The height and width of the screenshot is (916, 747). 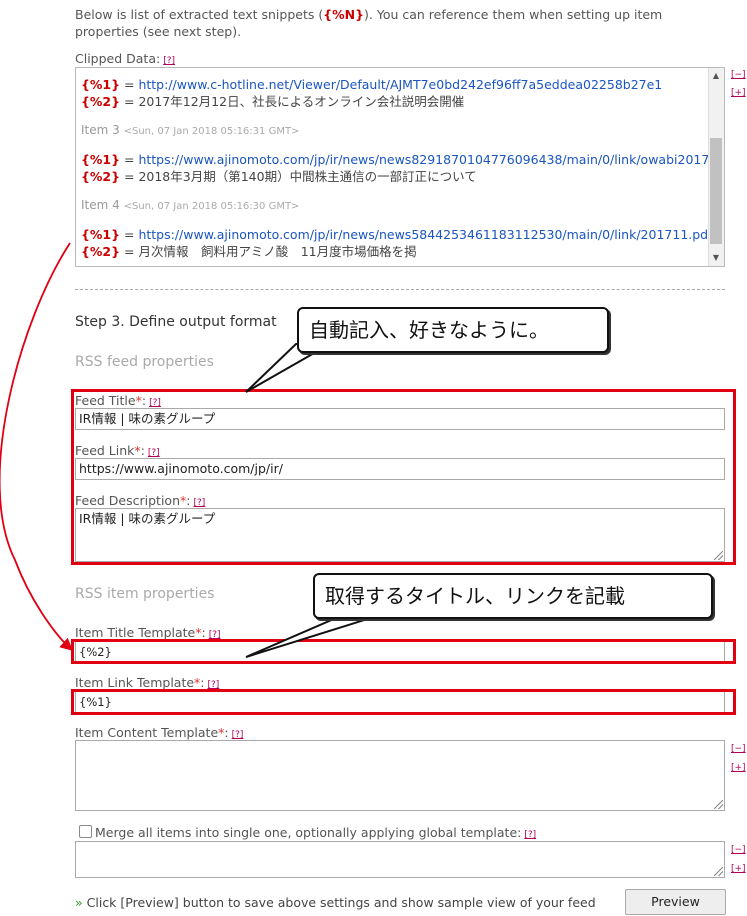 I want to click on clip-item-title: Item 4, so click(x=100, y=205).